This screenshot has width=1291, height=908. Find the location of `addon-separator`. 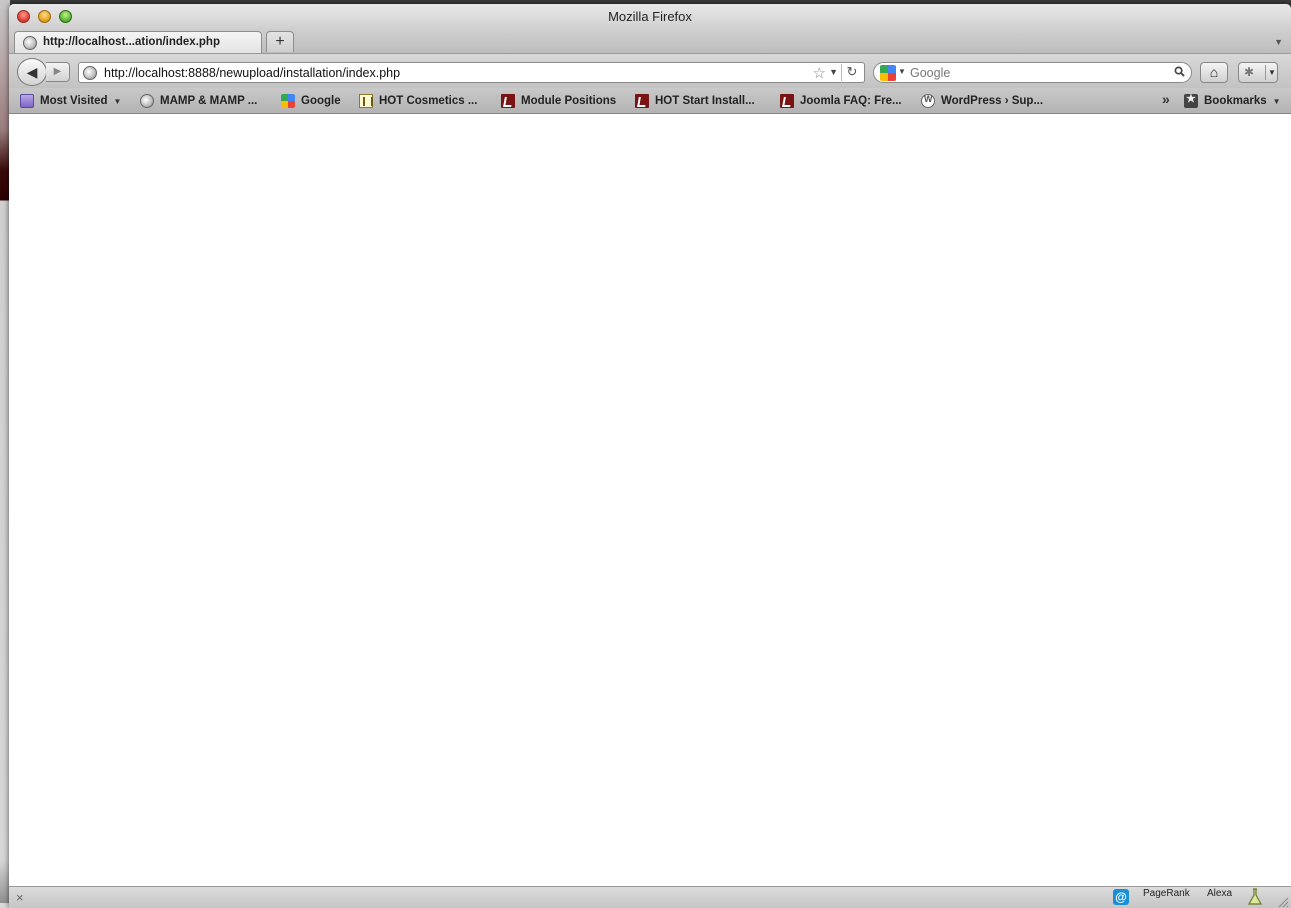

addon-separator is located at coordinates (1265, 72).